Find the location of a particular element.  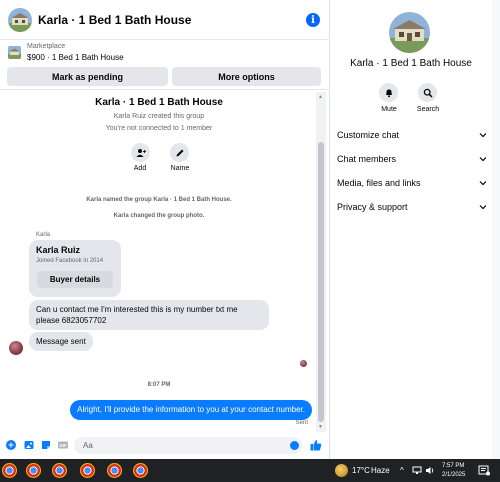

notification-icon is located at coordinates (484, 470).